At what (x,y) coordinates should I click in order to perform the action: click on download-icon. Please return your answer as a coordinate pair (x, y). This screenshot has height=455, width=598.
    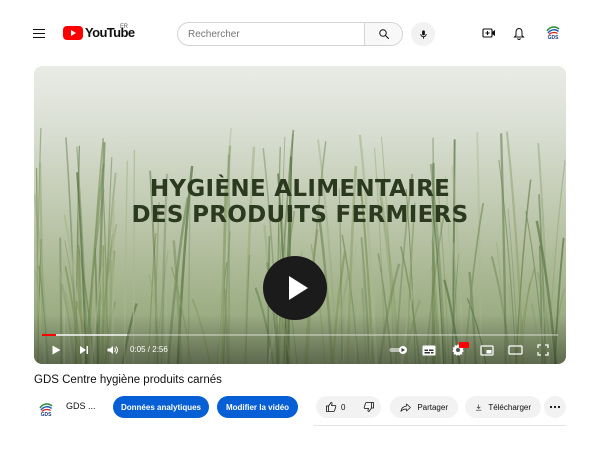
    Looking at the image, I should click on (478, 407).